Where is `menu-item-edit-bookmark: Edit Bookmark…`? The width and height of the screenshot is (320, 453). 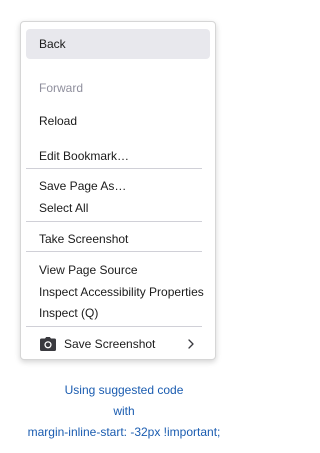
menu-item-edit-bookmark: Edit Bookmark… is located at coordinates (118, 156).